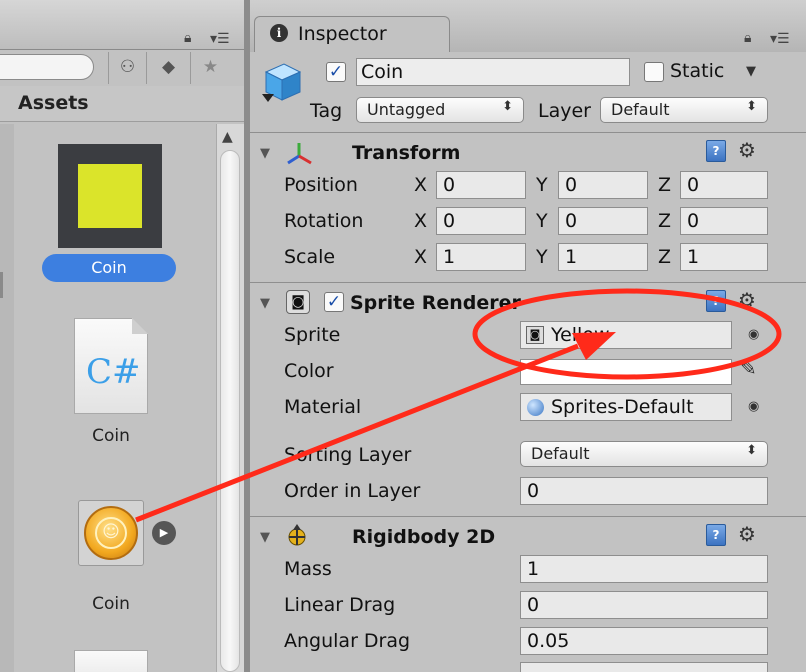 The height and width of the screenshot is (672, 806). What do you see at coordinates (493, 72) in the screenshot?
I see `object-name-field: Coin` at bounding box center [493, 72].